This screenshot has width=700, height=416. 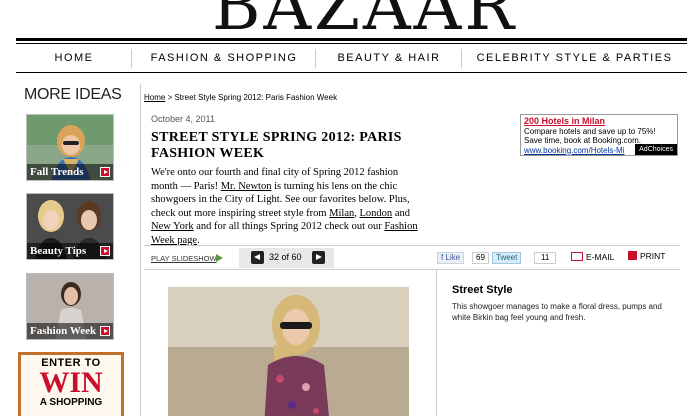 I want to click on play-slideshow-link: PLAY SLIDESHOW, so click(x=184, y=258).